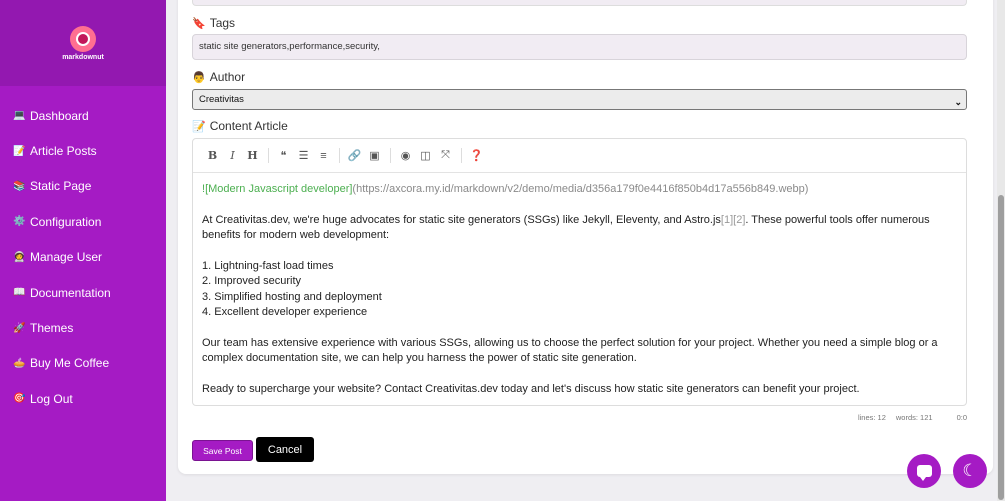 The image size is (1005, 501). Describe the element at coordinates (476, 155) in the screenshot. I see `help-icon: ❓` at that location.